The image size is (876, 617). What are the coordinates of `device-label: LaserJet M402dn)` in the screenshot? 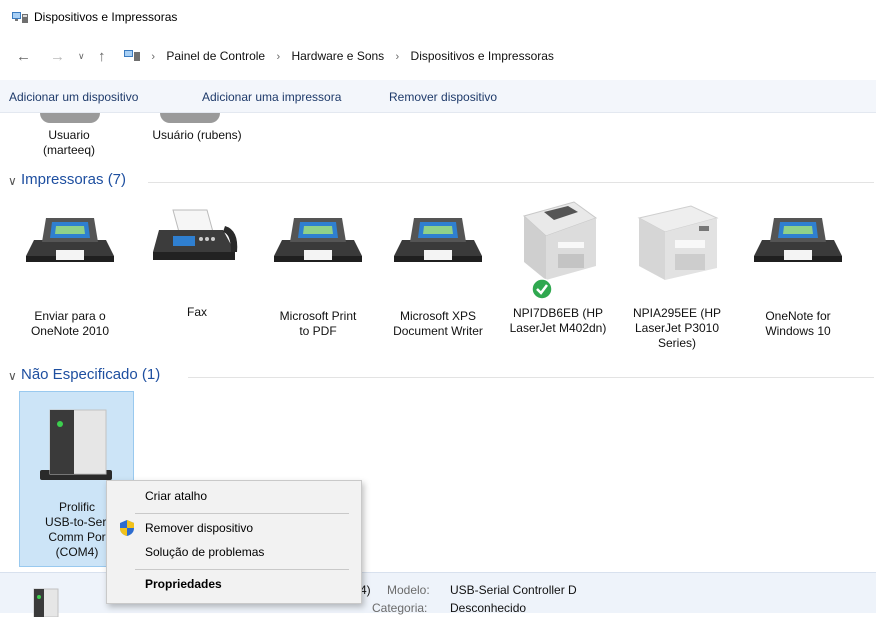 It's located at (558, 328).